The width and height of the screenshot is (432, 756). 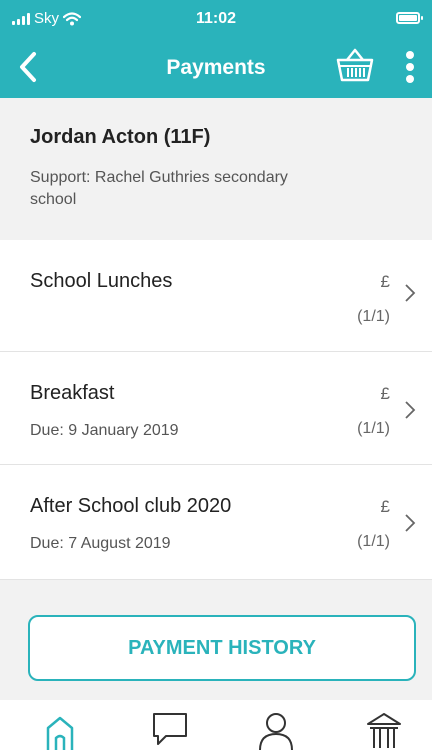 What do you see at coordinates (170, 730) in the screenshot?
I see `chat-icon` at bounding box center [170, 730].